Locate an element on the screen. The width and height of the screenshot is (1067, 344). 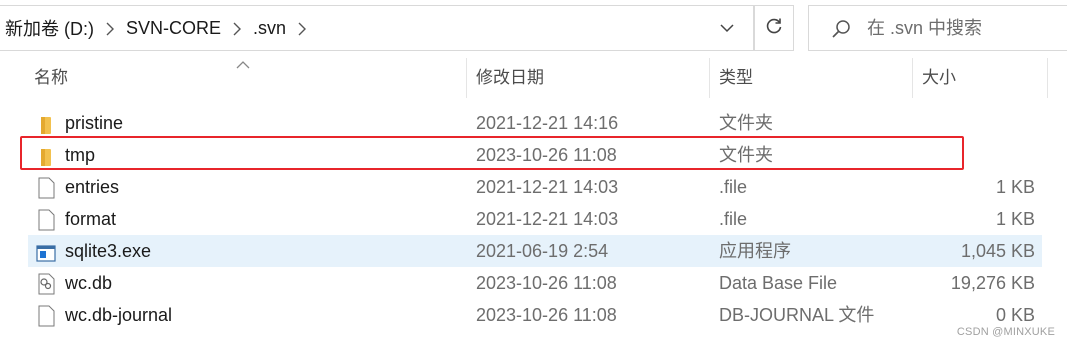
chevron-down-icon is located at coordinates (727, 29).